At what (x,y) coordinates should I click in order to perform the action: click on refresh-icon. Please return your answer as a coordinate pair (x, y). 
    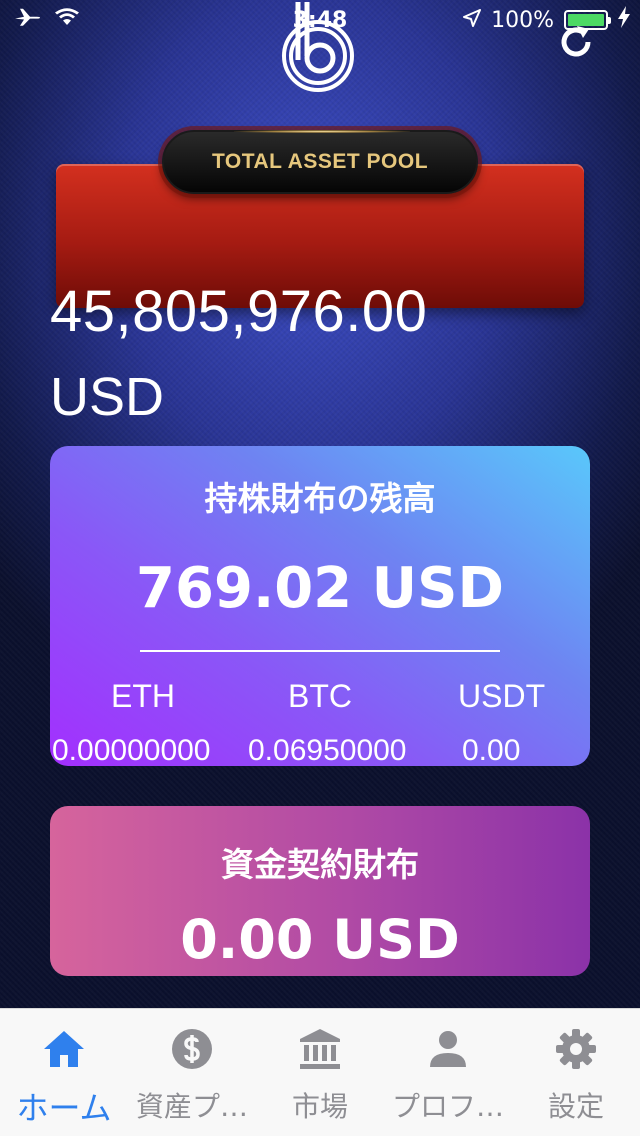
    Looking at the image, I should click on (576, 41).